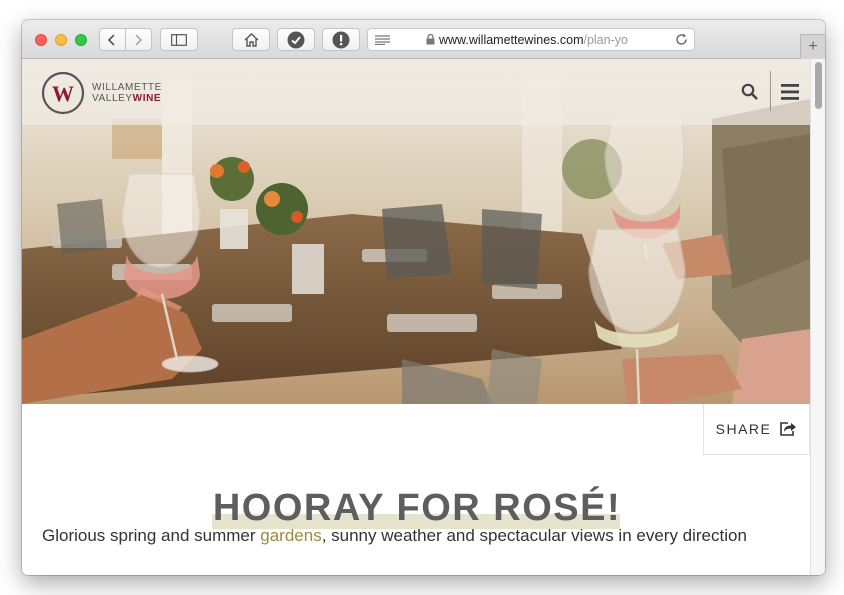 This screenshot has height=595, width=844. I want to click on extension-alert-button, so click(341, 39).